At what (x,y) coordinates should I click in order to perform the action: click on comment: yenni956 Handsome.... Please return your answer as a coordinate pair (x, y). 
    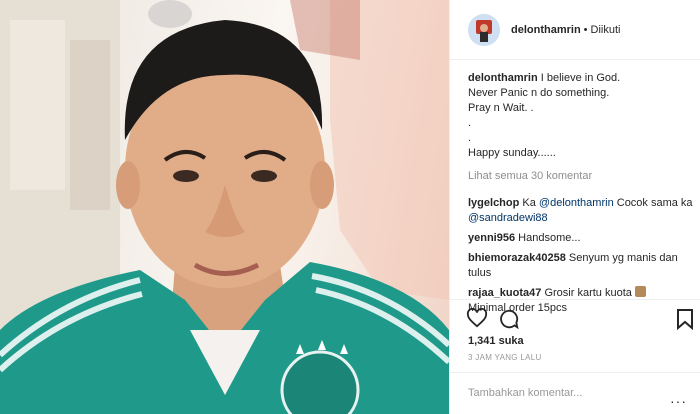
    Looking at the image, I should click on (581, 238).